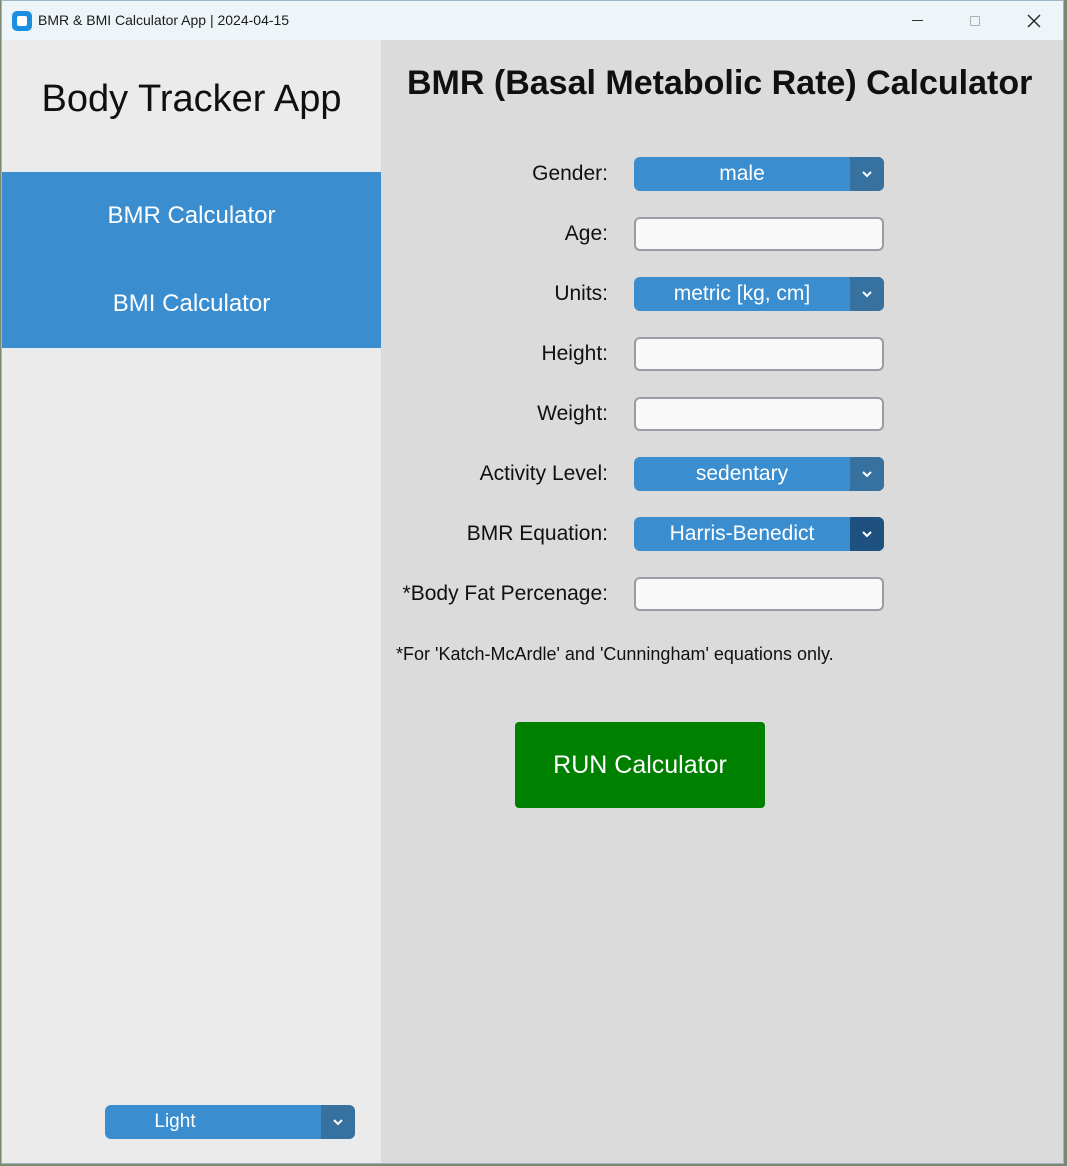 The height and width of the screenshot is (1166, 1067). Describe the element at coordinates (742, 473) in the screenshot. I see `activity-level-value: sedentary` at that location.